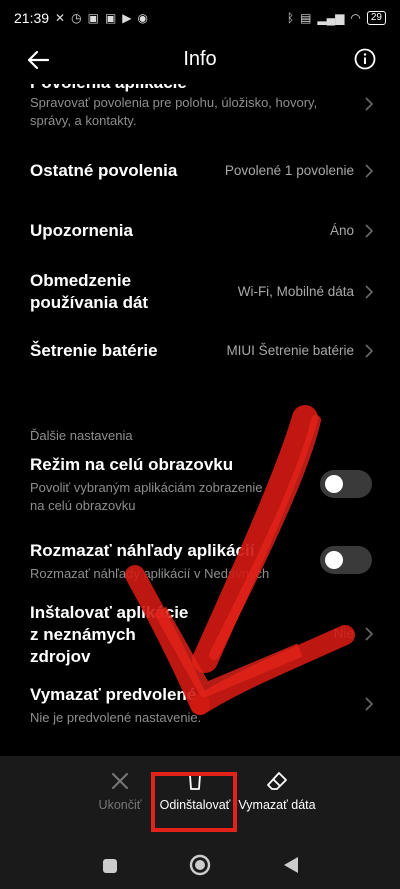 The width and height of the screenshot is (400, 889). I want to click on app-permissions-title: Povolenia aplikácie, so click(200, 89).